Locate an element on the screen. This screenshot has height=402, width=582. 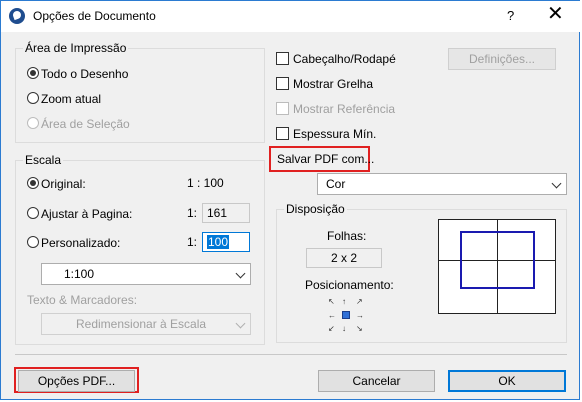
app-logo-icon is located at coordinates (17, 16).